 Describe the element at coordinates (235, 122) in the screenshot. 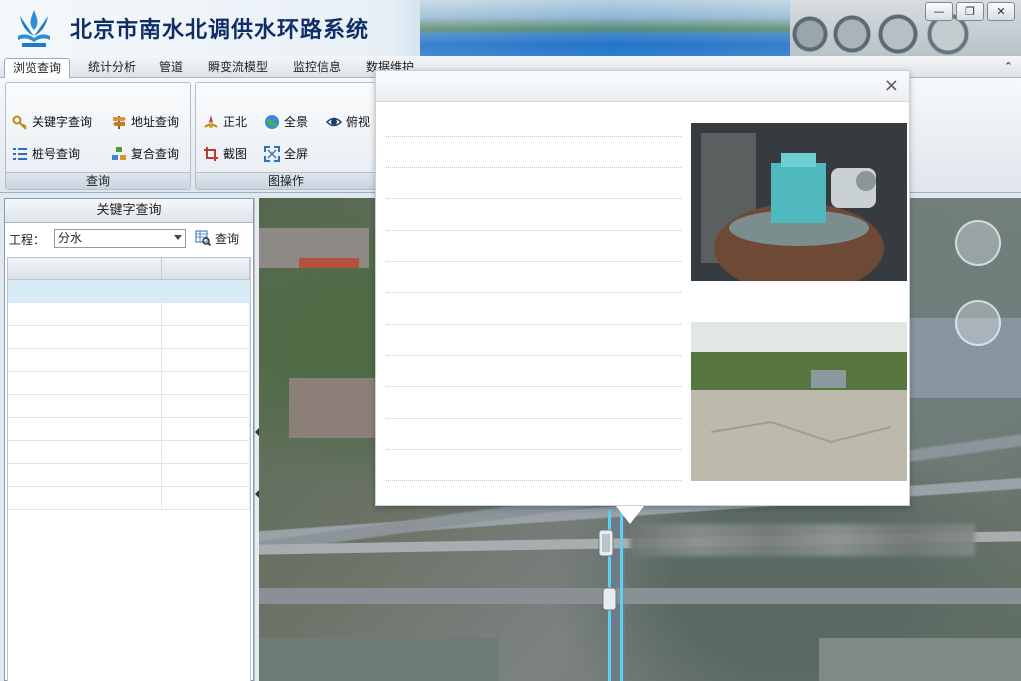

I see `north-up-label: 正北` at that location.